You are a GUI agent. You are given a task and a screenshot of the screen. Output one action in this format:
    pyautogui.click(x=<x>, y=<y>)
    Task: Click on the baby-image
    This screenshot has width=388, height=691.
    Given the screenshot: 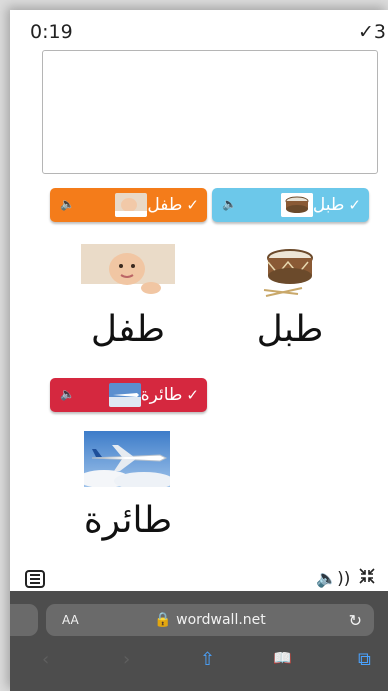 What is the action you would take?
    pyautogui.click(x=128, y=272)
    